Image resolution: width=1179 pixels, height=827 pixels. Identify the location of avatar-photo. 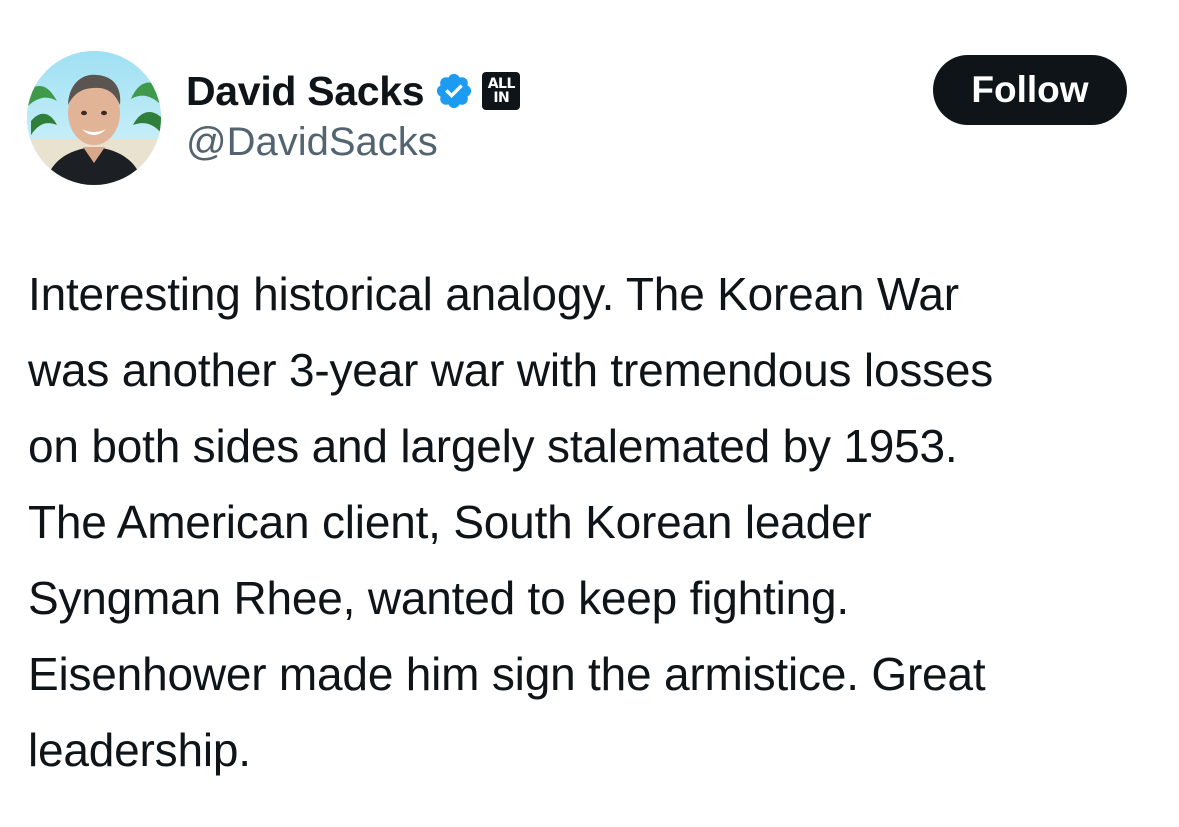
(94, 118).